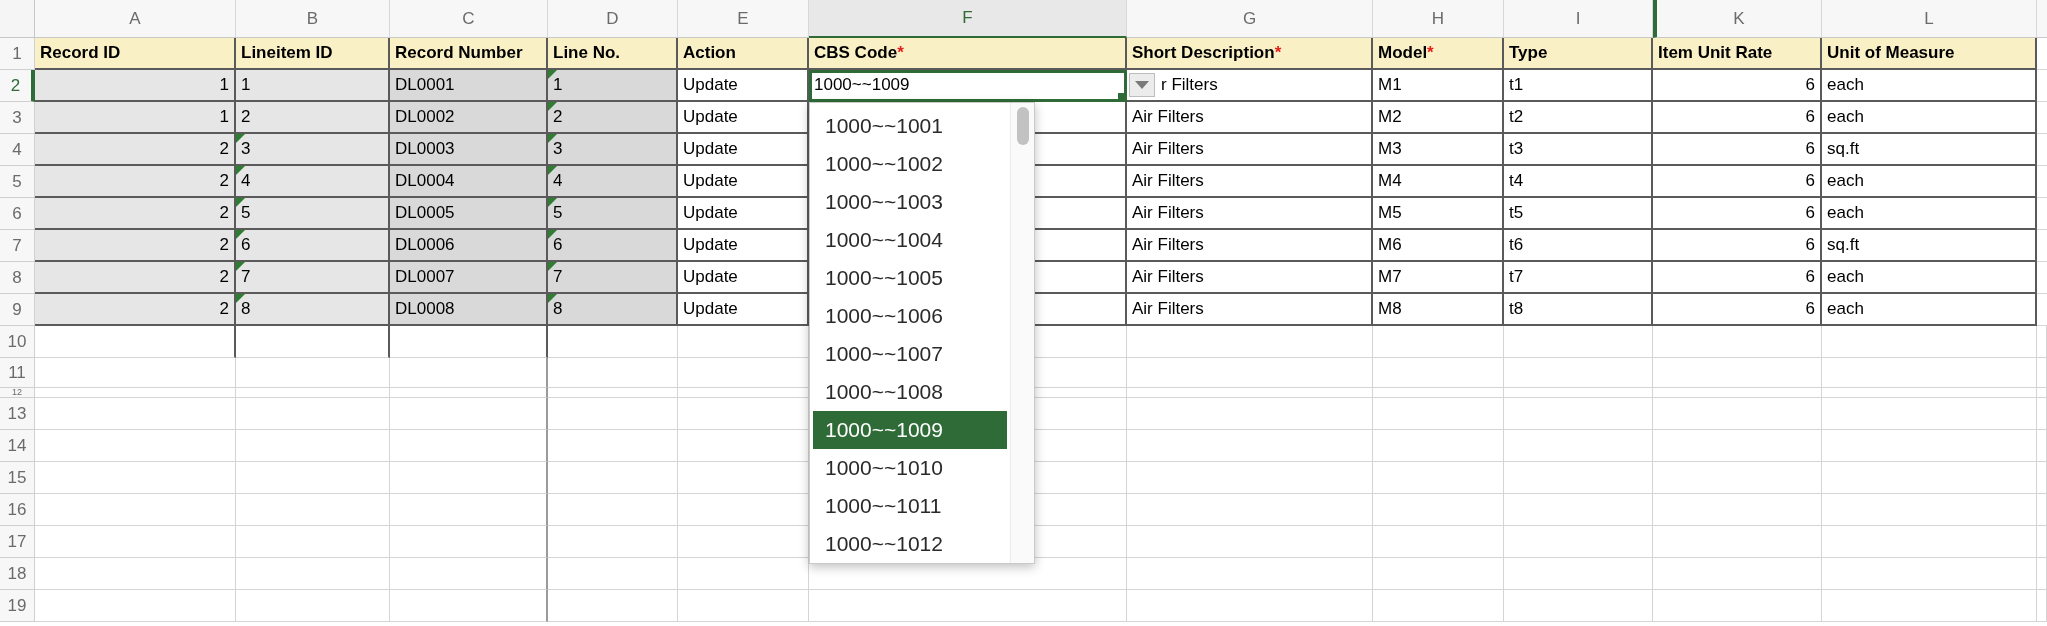  What do you see at coordinates (1438, 86) in the screenshot?
I see `table-cell: M1` at bounding box center [1438, 86].